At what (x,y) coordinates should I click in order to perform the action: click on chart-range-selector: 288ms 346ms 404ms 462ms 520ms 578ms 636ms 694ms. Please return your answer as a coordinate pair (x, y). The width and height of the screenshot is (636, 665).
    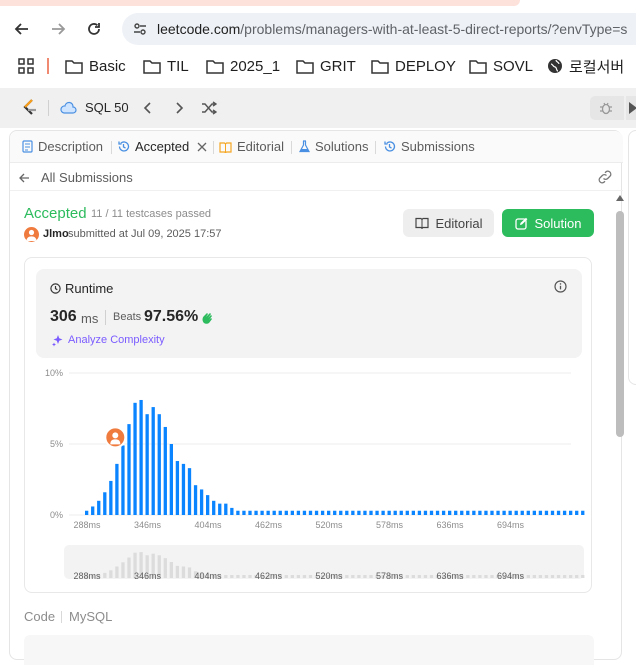
    Looking at the image, I should click on (324, 563).